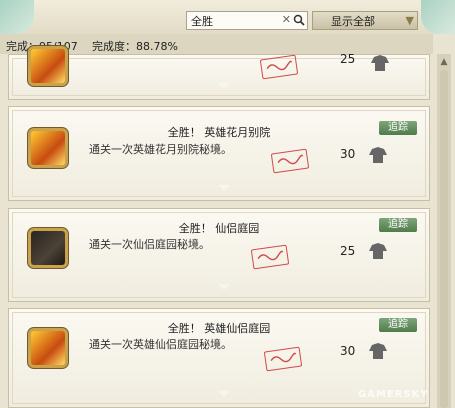 This screenshot has width=455, height=408. I want to click on search-input: 全胜 ✕, so click(247, 20).